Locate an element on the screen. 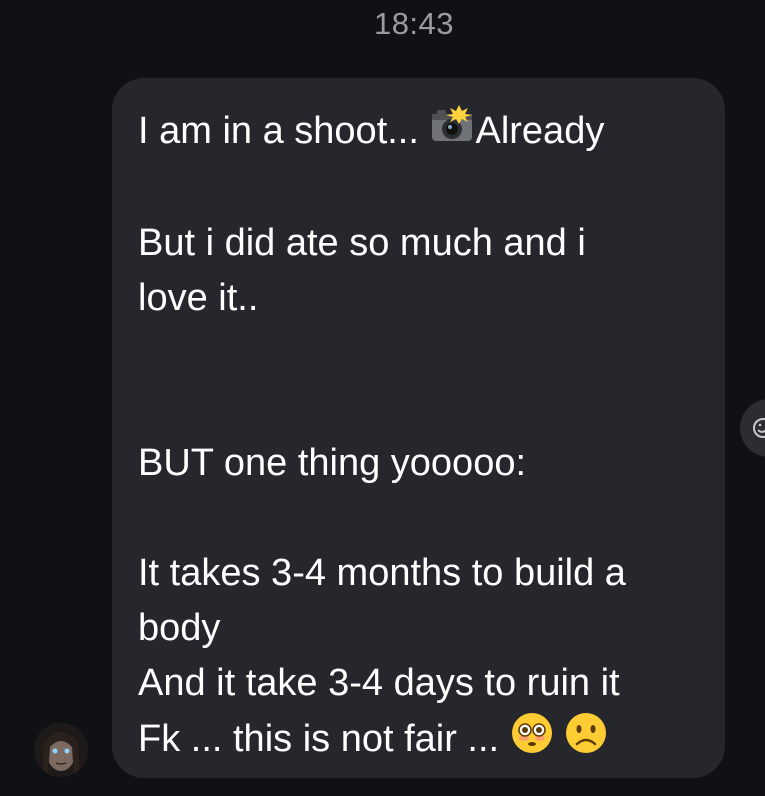  camera-flash-emoji is located at coordinates (452, 132).